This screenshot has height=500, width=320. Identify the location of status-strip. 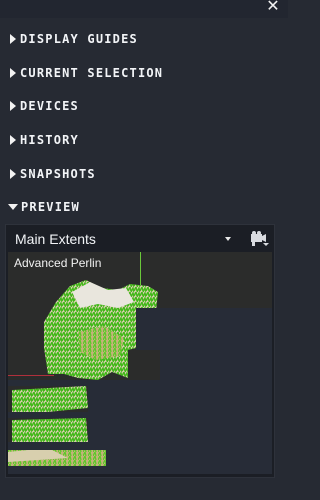
(144, 492).